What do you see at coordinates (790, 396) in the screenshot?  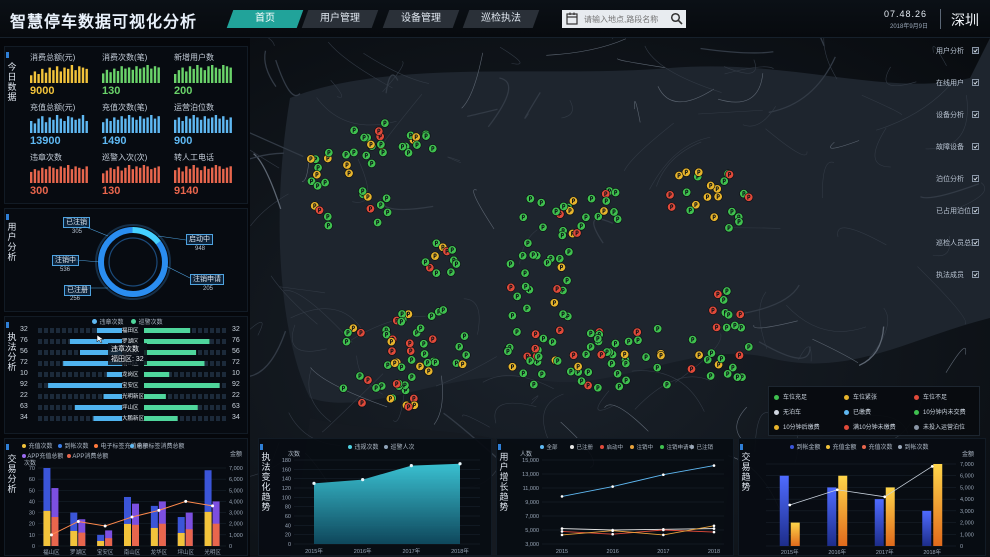 I see `map-legend-item: 车位充足` at bounding box center [790, 396].